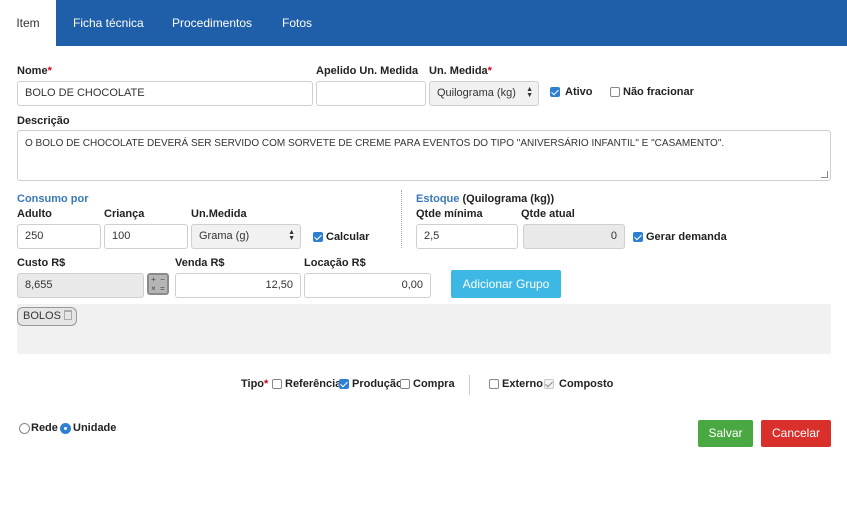 The image size is (847, 514). I want to click on nao-fracionar-checkbox, so click(615, 92).